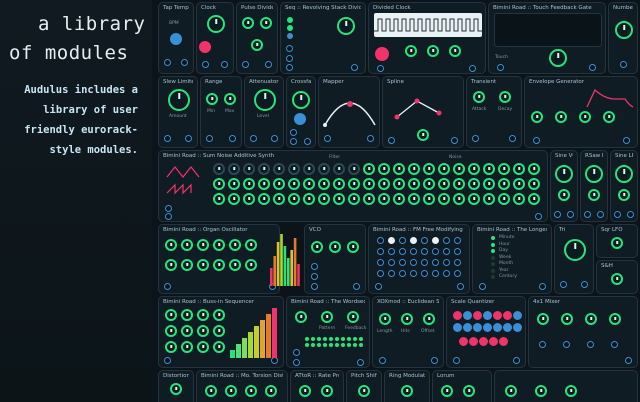  What do you see at coordinates (349, 112) in the screenshot?
I see `module-mapper: Mapper` at bounding box center [349, 112].